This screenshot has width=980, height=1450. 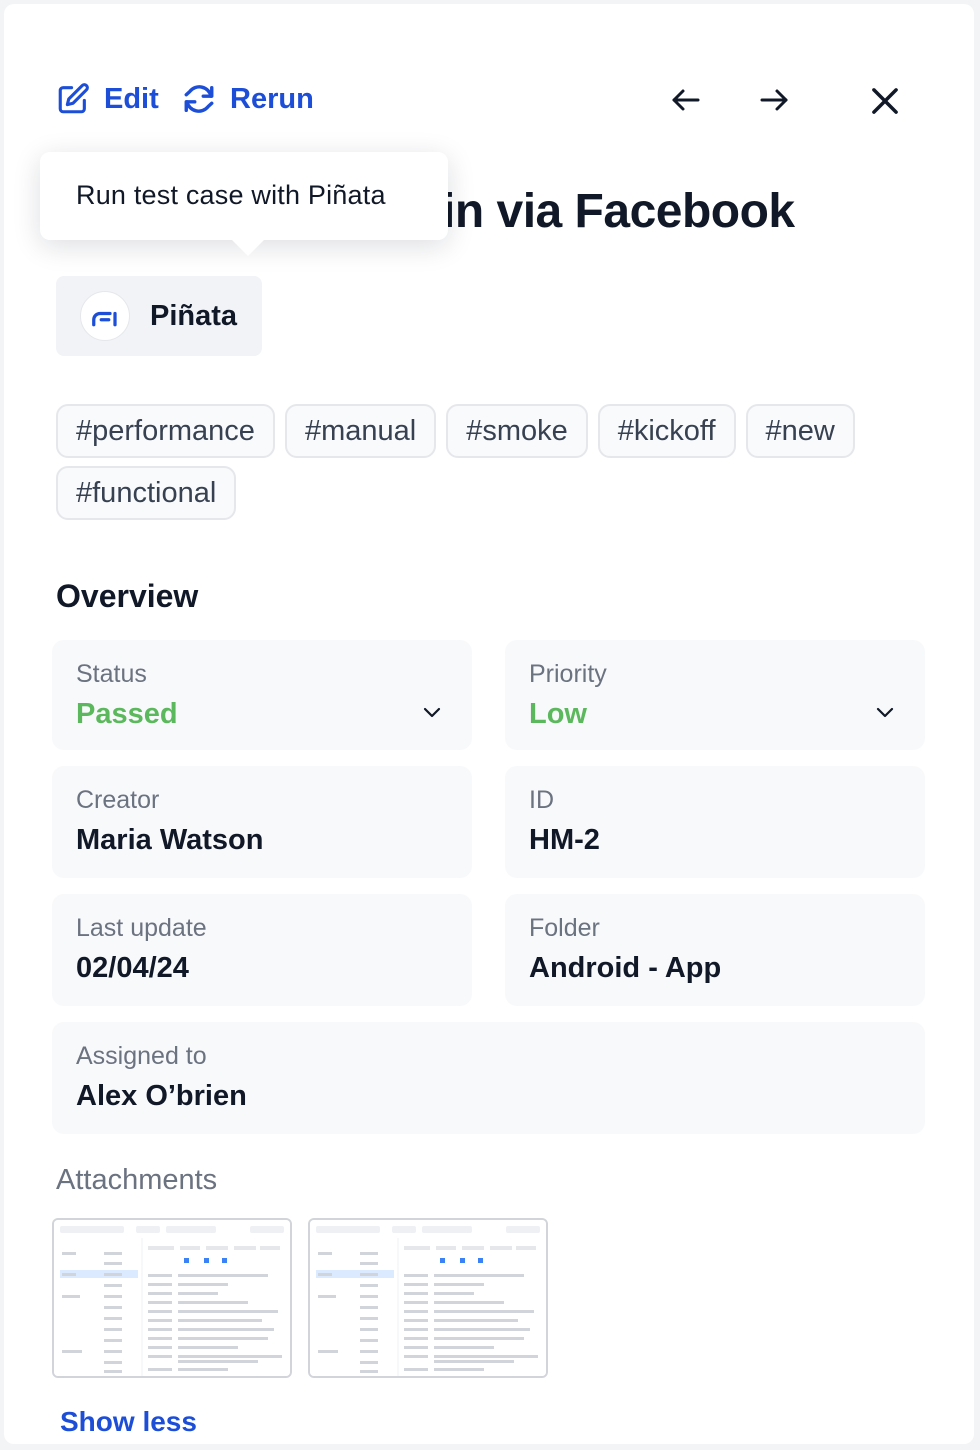 I want to click on arrow-left-icon, so click(x=686, y=102).